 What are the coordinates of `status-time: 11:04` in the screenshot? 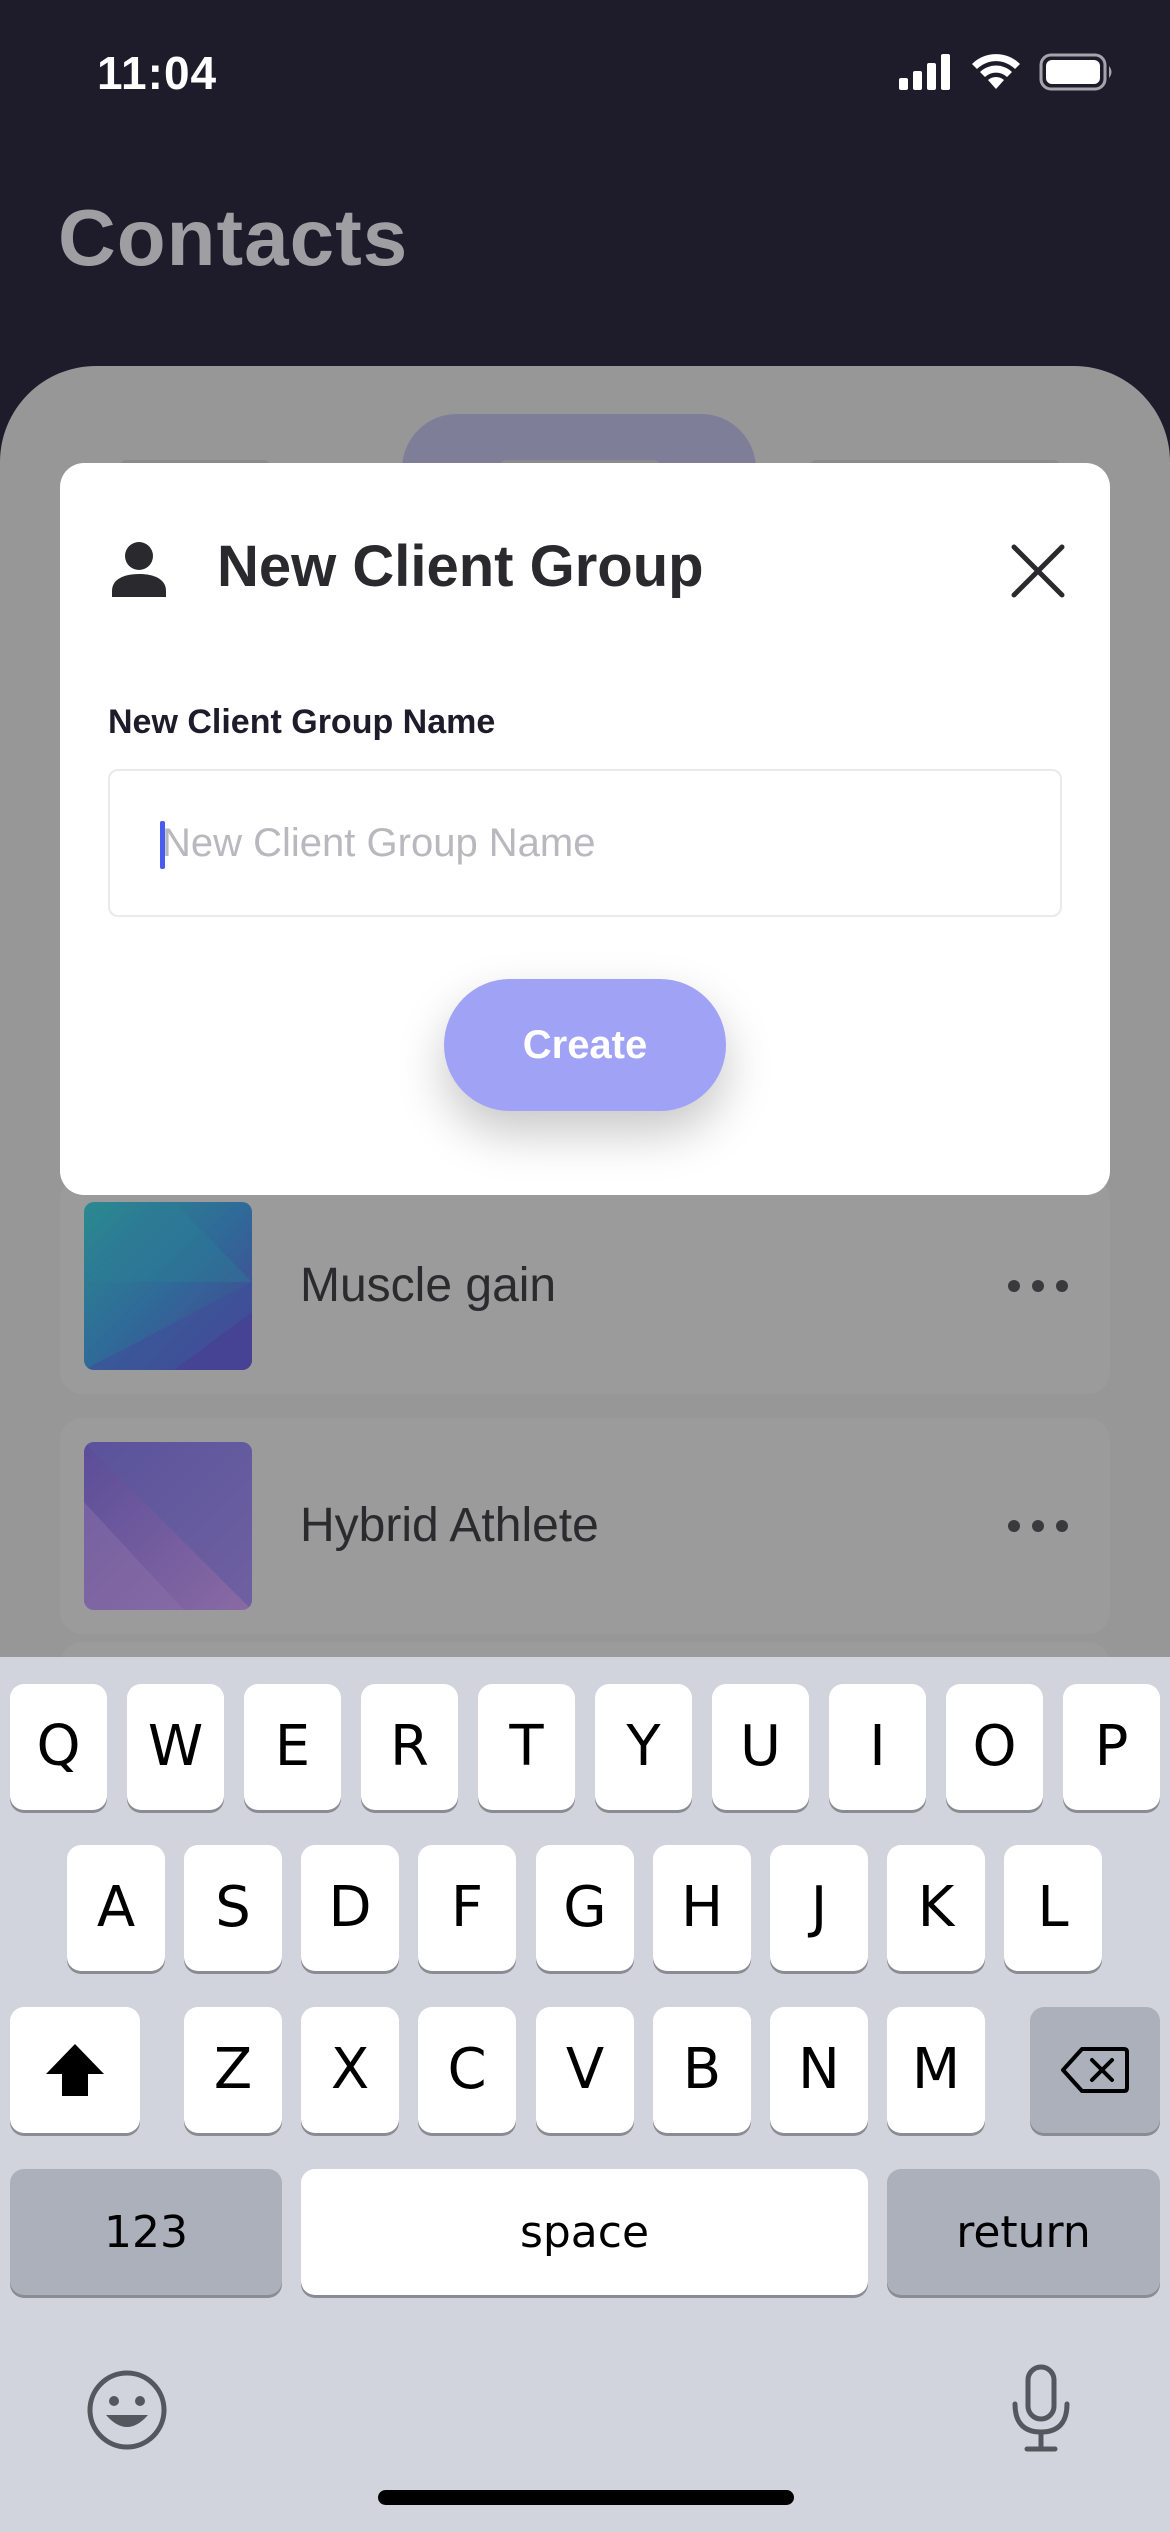 It's located at (157, 73).